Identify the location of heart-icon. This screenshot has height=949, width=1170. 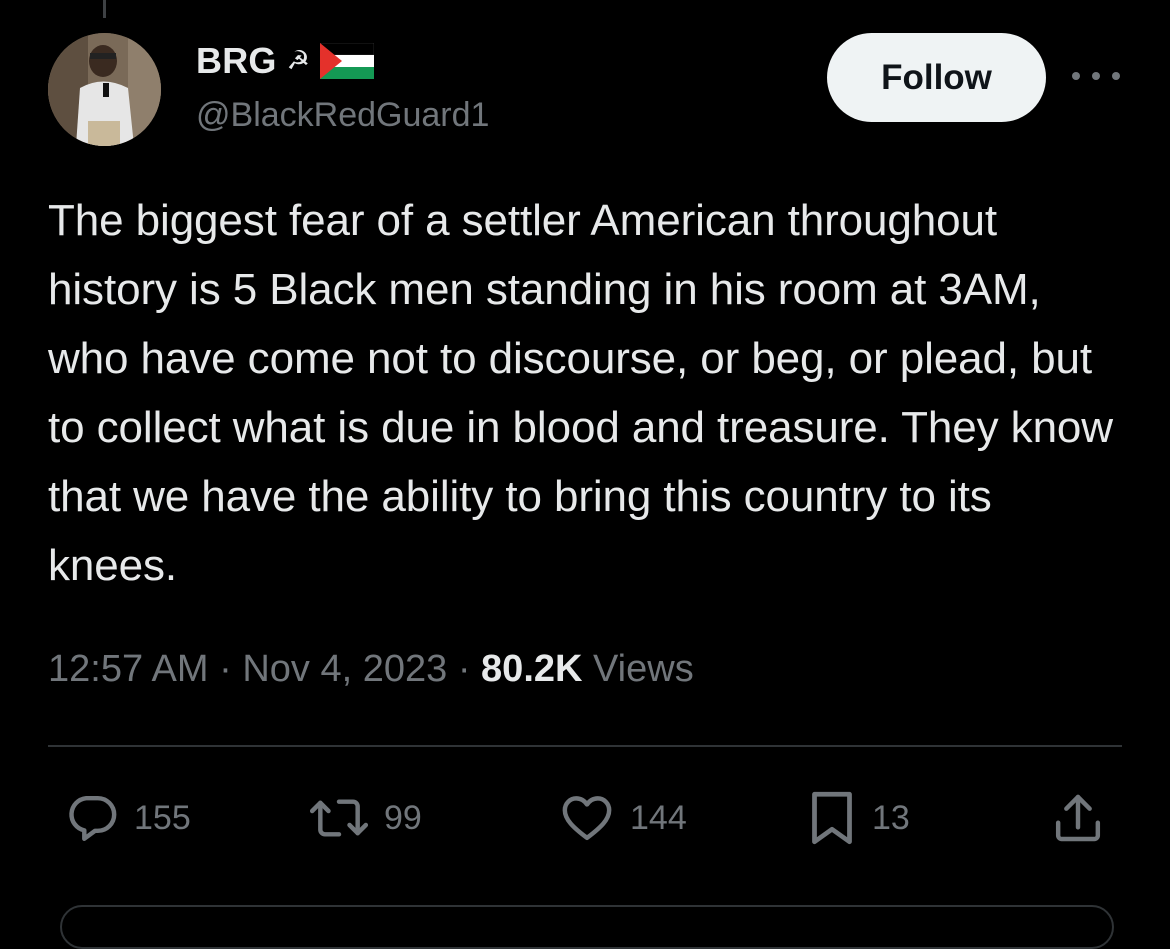
(587, 818).